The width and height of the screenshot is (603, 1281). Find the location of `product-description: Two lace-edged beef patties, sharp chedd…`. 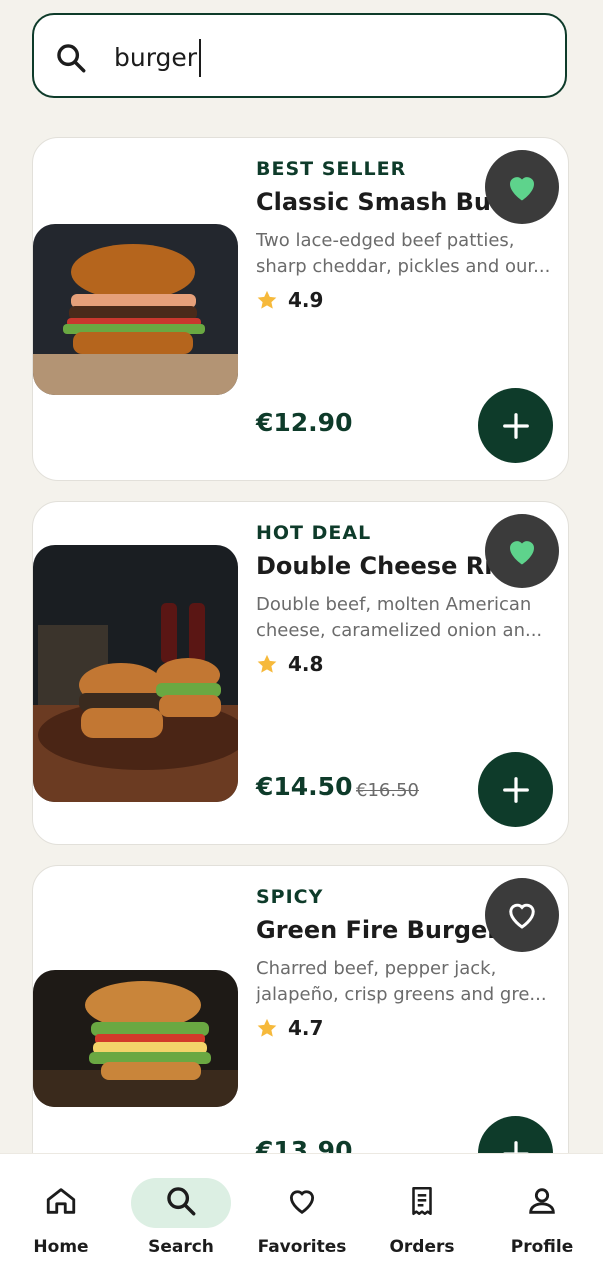

product-description: Two lace-edged beef patties, sharp chedd… is located at coordinates (403, 253).